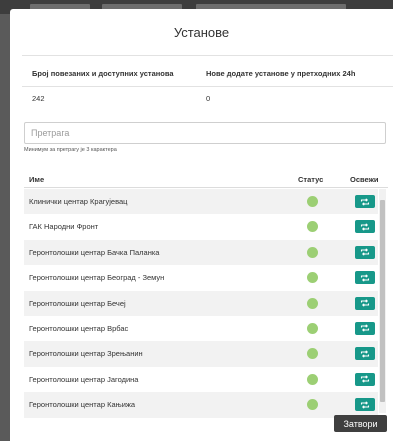  I want to click on table-row: Геронтолошки центар Зрењанин, so click(201, 354).